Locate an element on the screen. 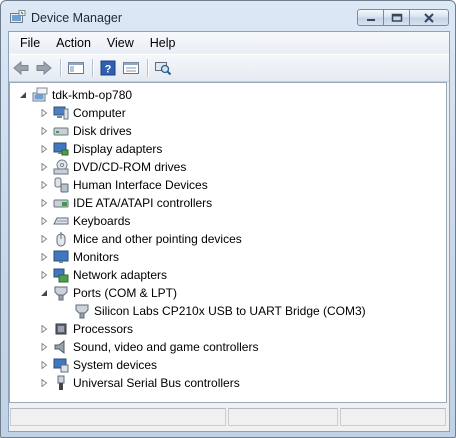  tree-item-monitors: Monitors is located at coordinates (79, 257).